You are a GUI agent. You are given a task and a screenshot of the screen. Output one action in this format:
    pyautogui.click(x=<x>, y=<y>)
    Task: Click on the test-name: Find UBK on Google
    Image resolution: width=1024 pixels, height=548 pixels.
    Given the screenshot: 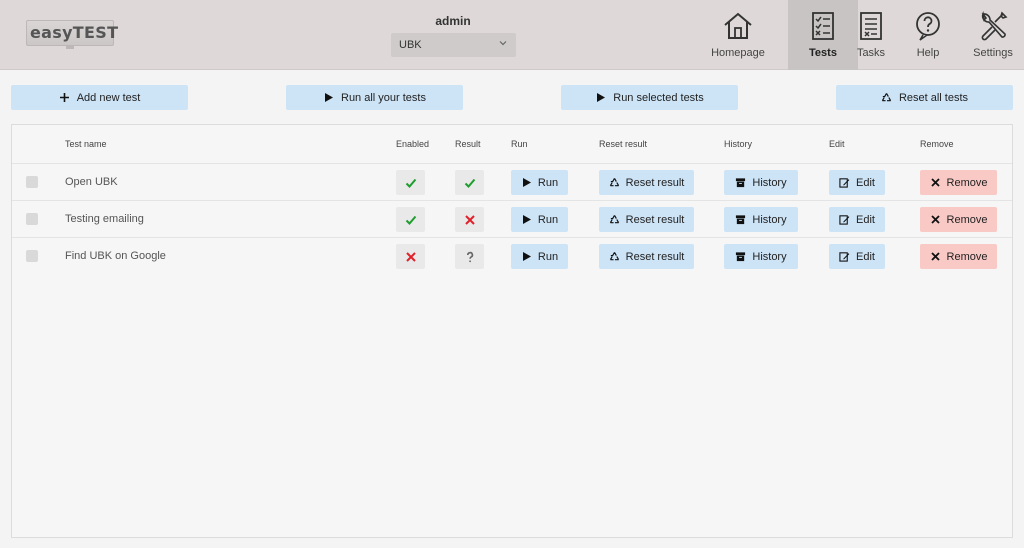 What is the action you would take?
    pyautogui.click(x=115, y=256)
    